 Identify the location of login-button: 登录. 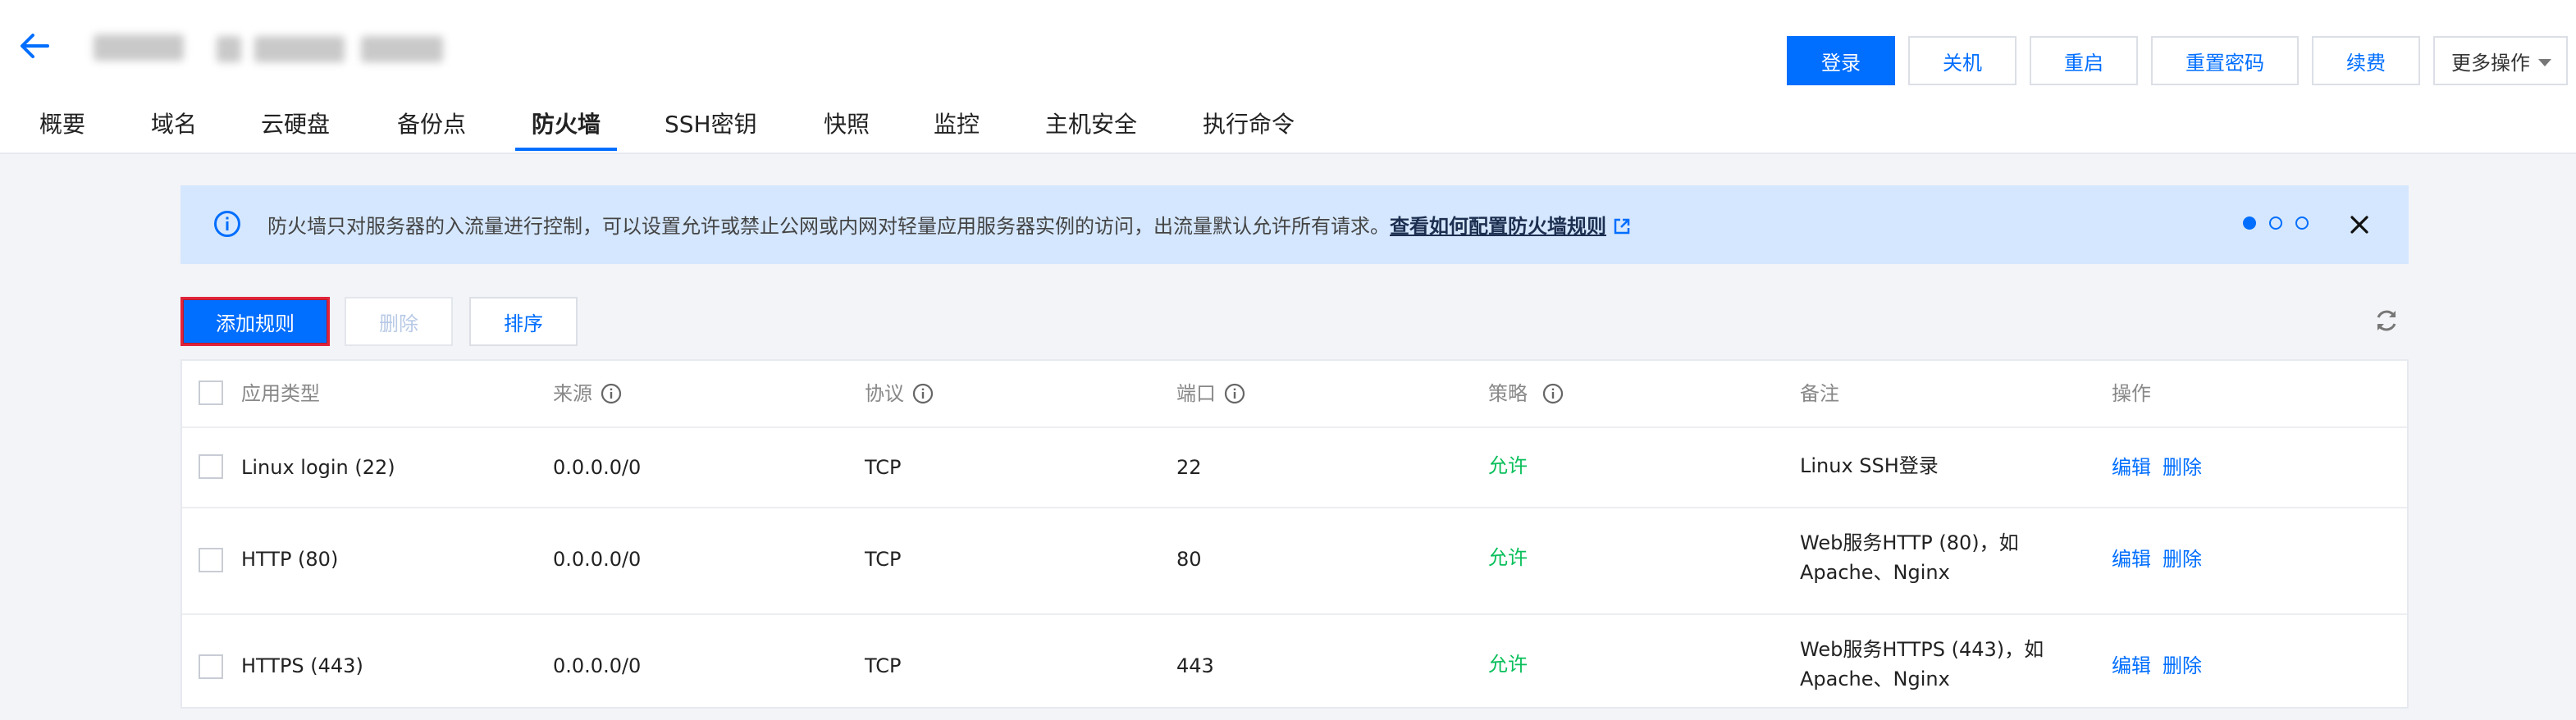
(1841, 60).